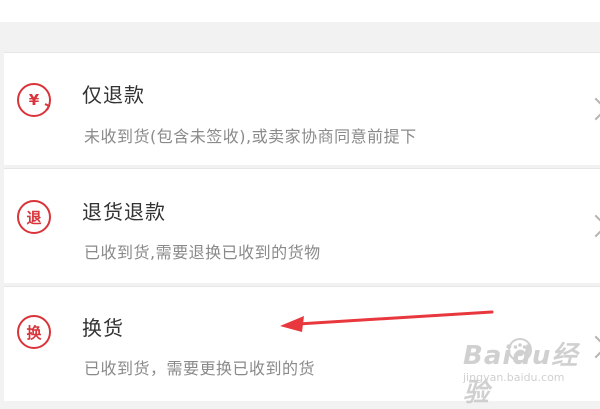  Describe the element at coordinates (525, 370) in the screenshot. I see `baidu-watermark: Baidu经验 jingyan.baidu.com` at that location.